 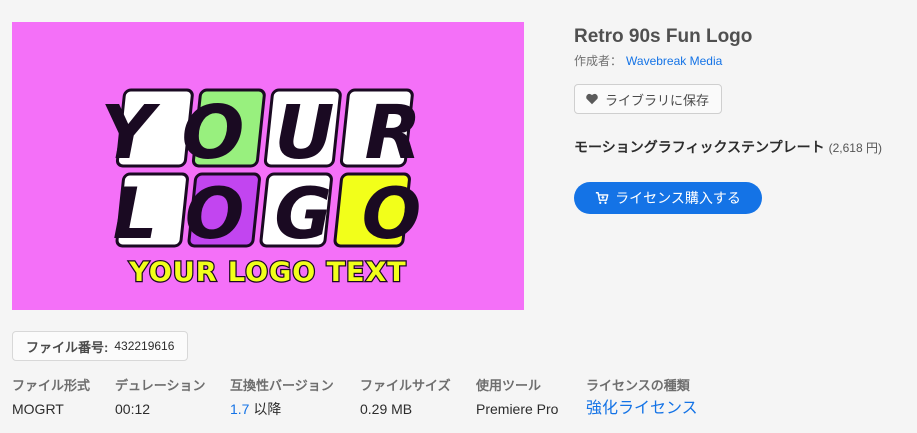 I want to click on meta-key: ライセンスの種類, so click(x=638, y=385).